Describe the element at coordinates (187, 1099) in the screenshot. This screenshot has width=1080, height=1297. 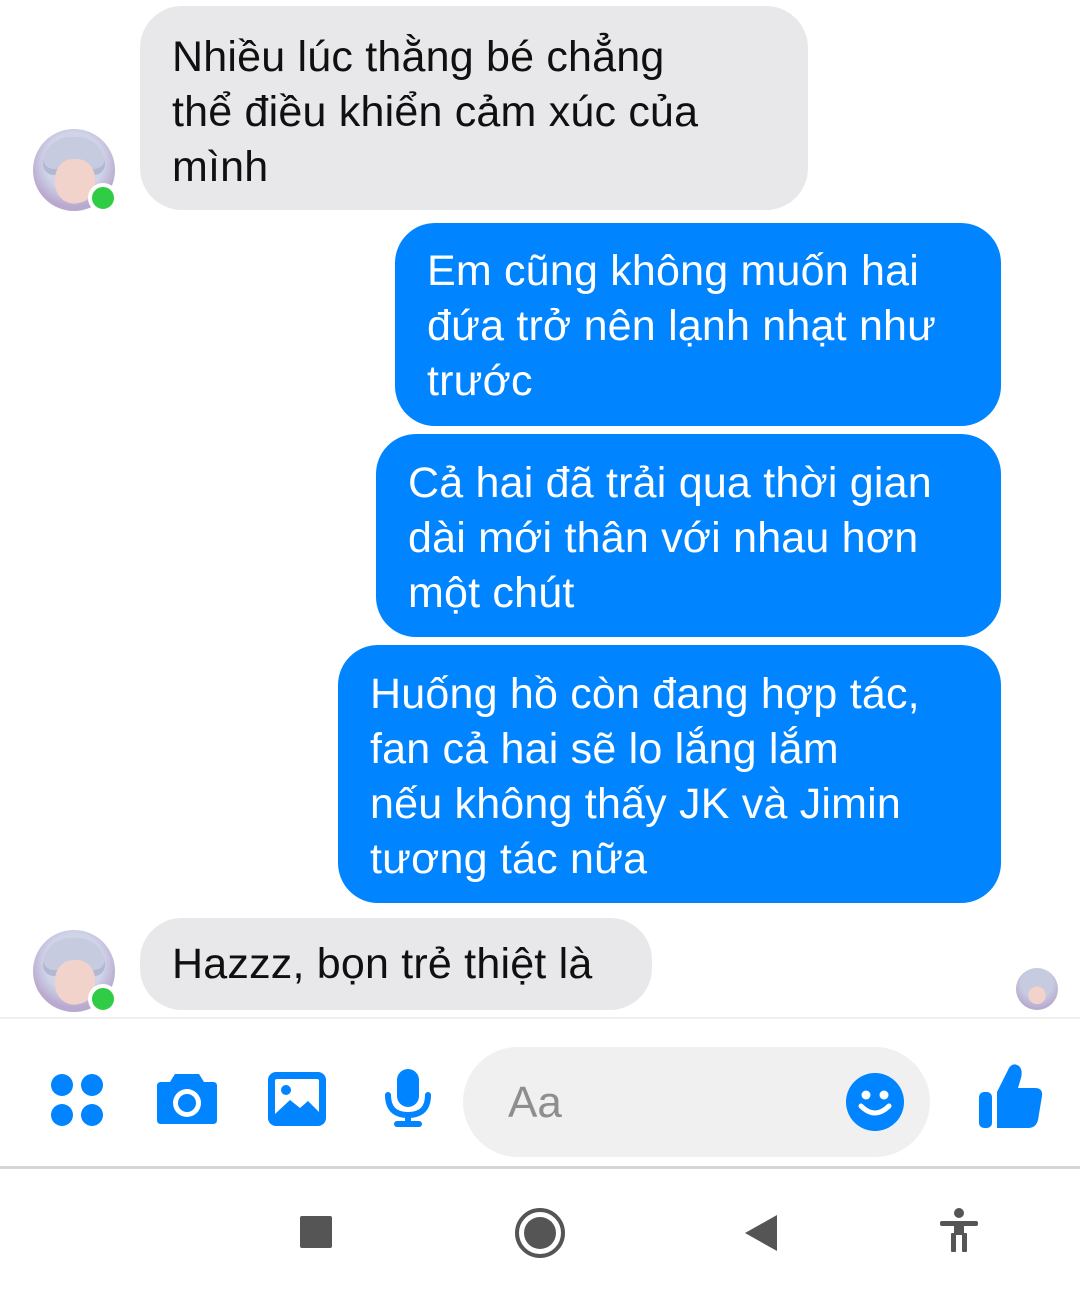
I see `camera-icon` at that location.